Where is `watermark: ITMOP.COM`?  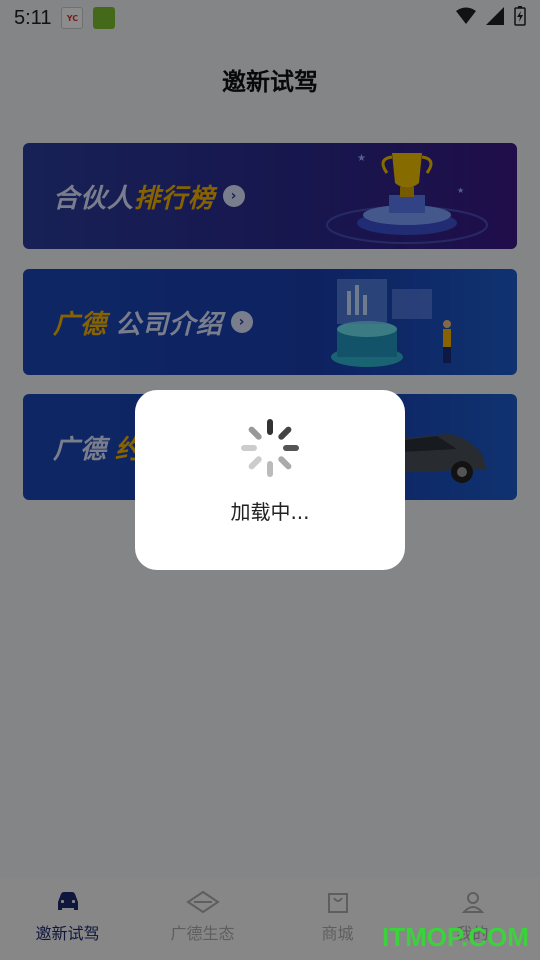 watermark: ITMOP.COM is located at coordinates (455, 937).